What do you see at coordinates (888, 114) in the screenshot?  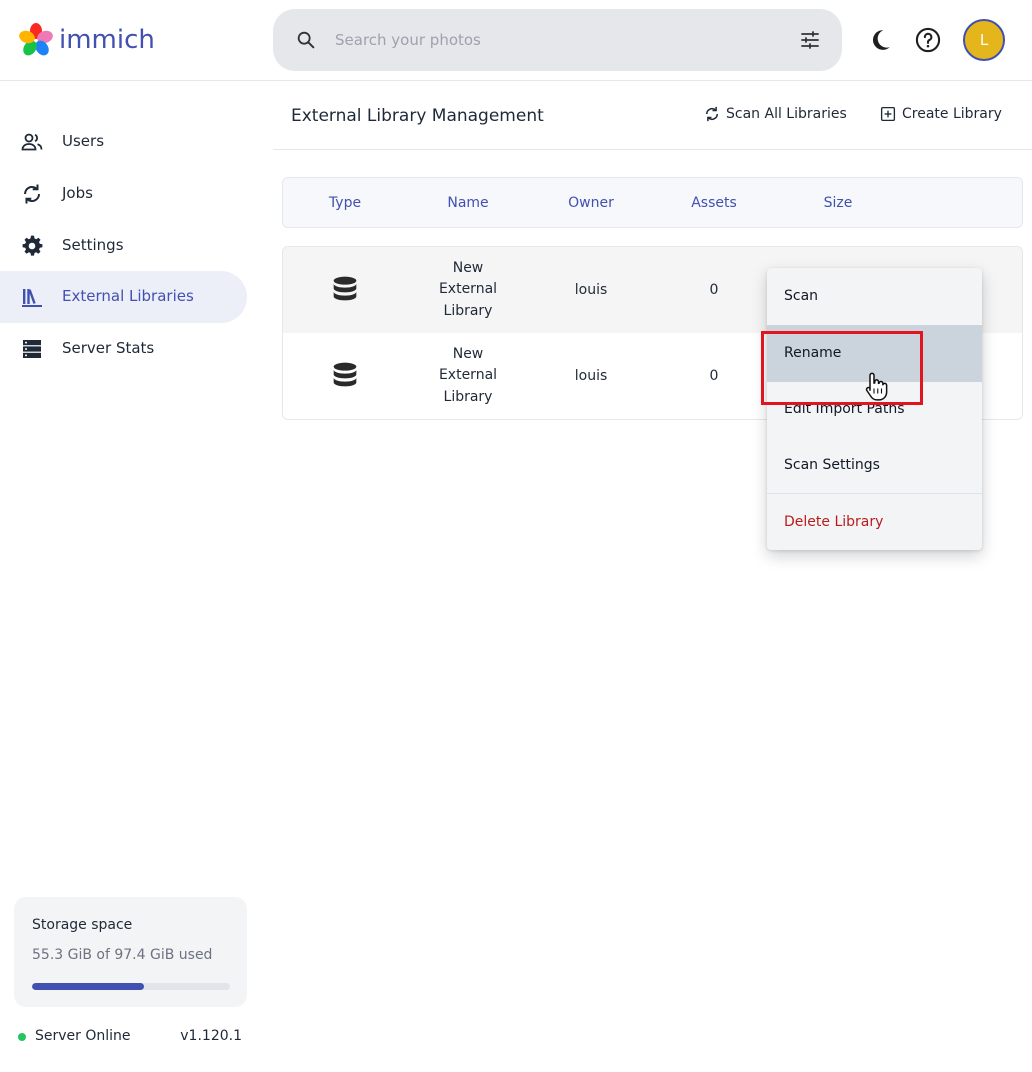 I see `plus-box-icon` at bounding box center [888, 114].